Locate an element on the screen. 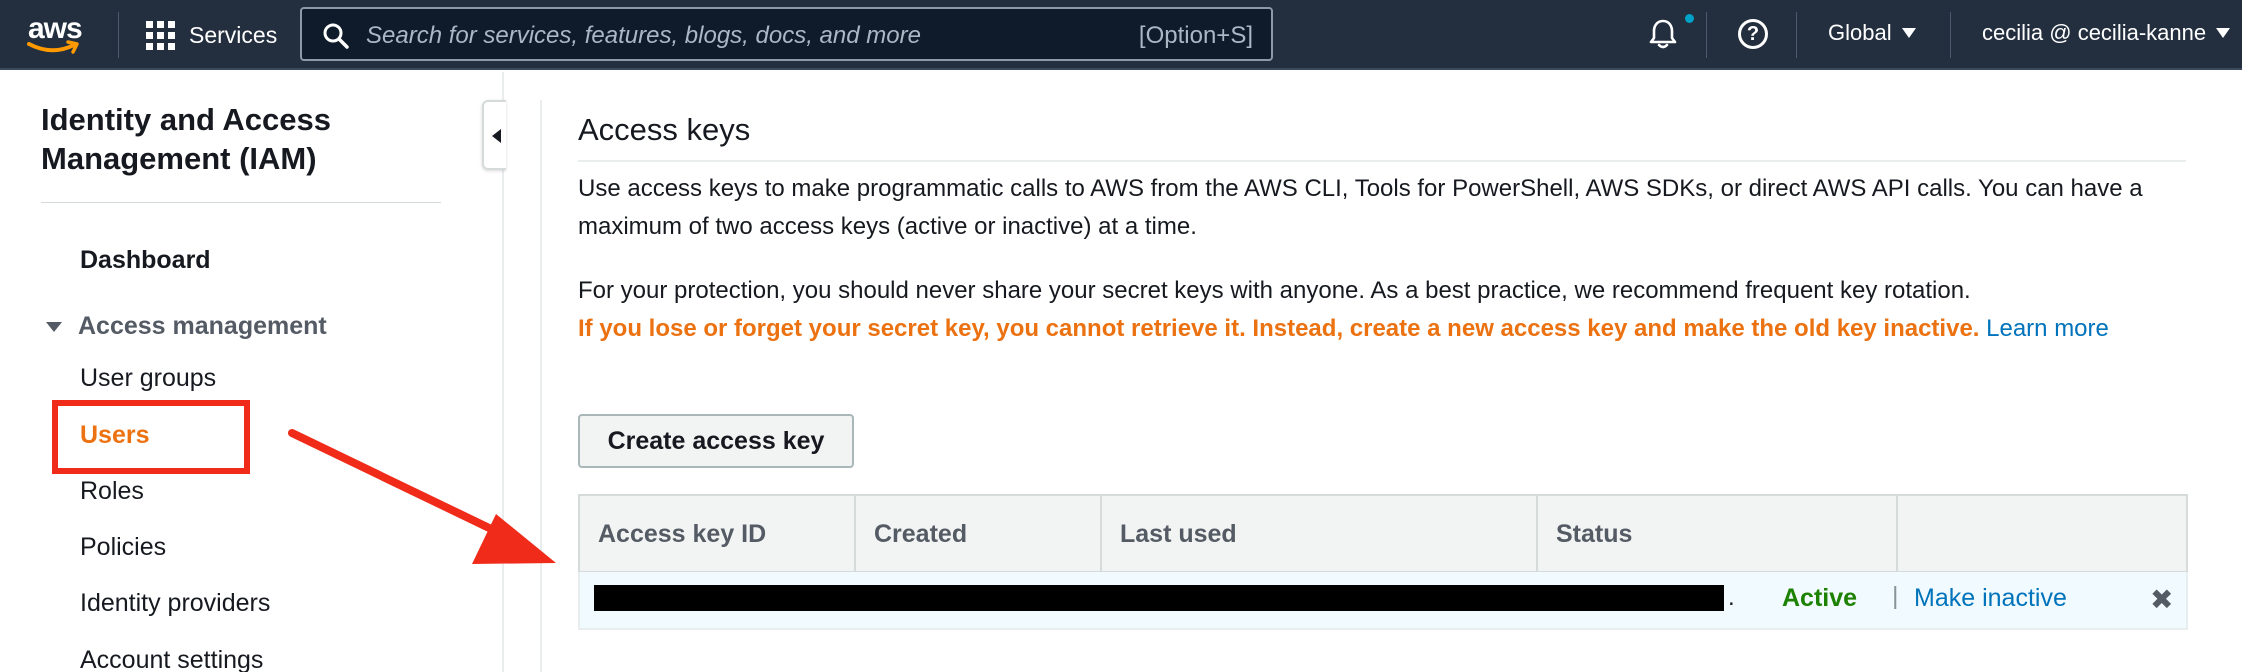  table-row: . Active | Make inactive ✖ is located at coordinates (1383, 601).